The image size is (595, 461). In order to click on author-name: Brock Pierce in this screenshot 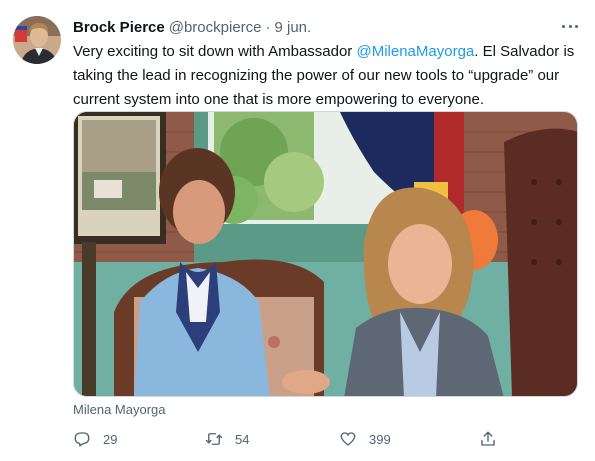, I will do `click(119, 27)`.